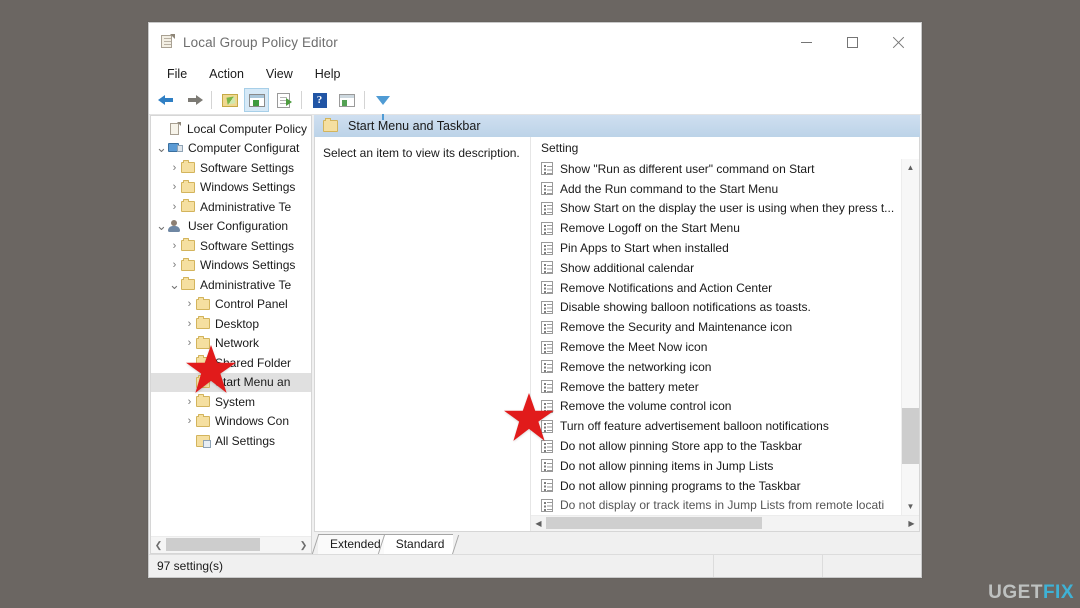  Describe the element at coordinates (283, 100) in the screenshot. I see `export-list-button` at that location.